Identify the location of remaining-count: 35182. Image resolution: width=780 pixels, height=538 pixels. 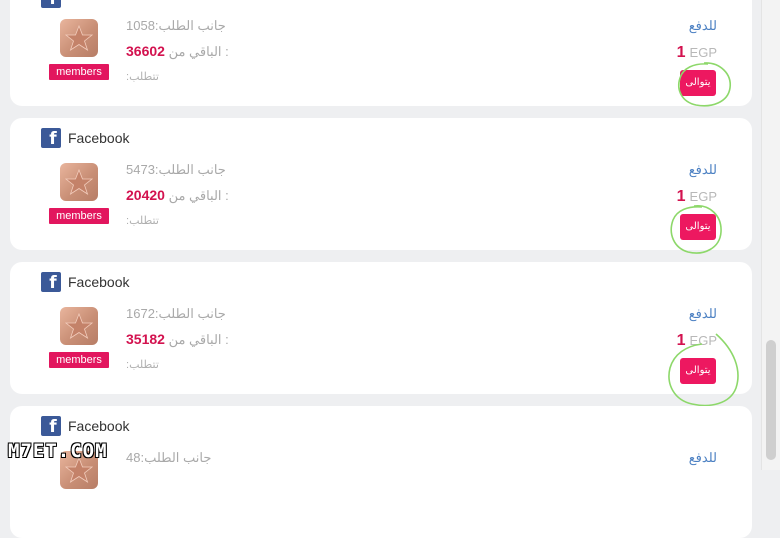
(145, 339).